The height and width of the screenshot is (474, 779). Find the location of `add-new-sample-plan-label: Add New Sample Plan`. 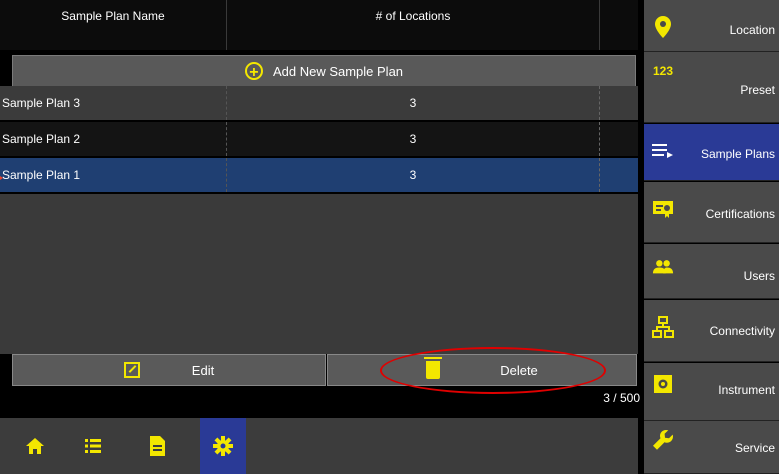

add-new-sample-plan-label: Add New Sample Plan is located at coordinates (338, 71).